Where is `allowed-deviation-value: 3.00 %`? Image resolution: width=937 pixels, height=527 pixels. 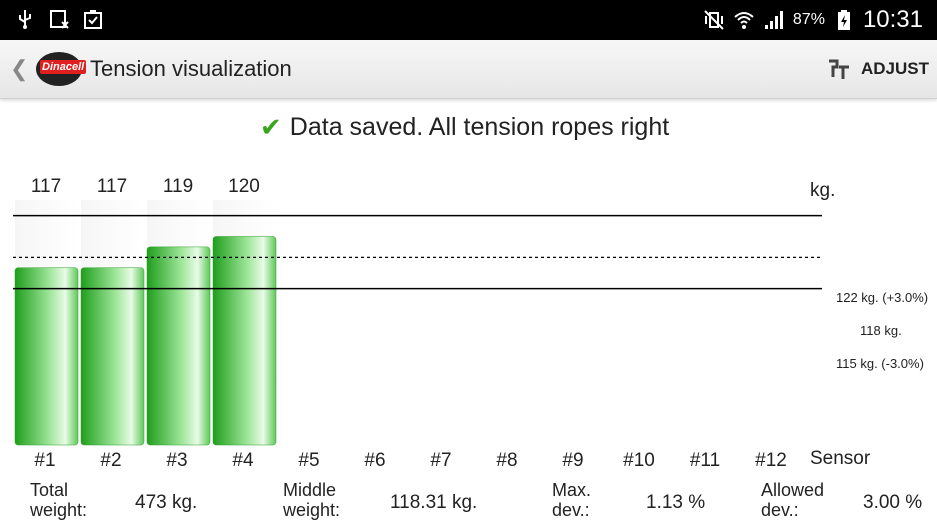
allowed-deviation-value: 3.00 % is located at coordinates (893, 502).